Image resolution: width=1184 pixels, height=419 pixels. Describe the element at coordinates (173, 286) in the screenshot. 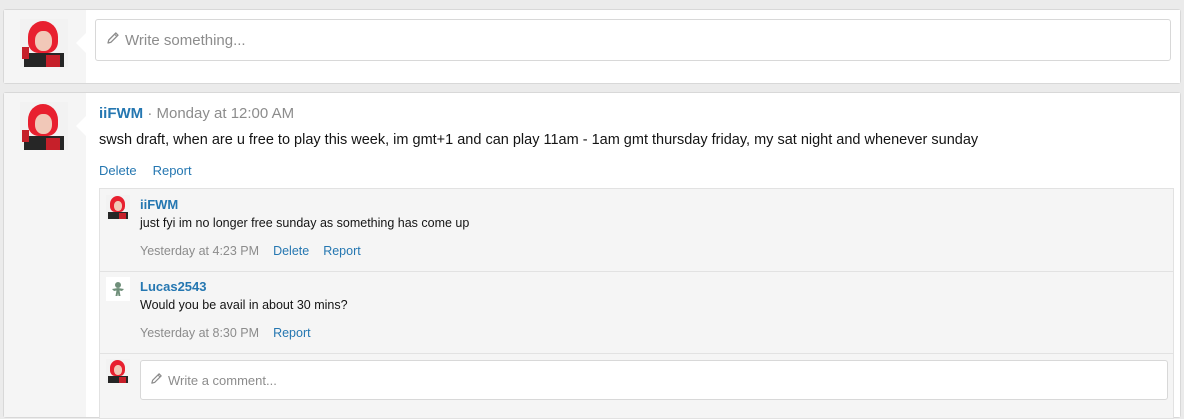

I see `comment-author-link: Lucas2543` at that location.